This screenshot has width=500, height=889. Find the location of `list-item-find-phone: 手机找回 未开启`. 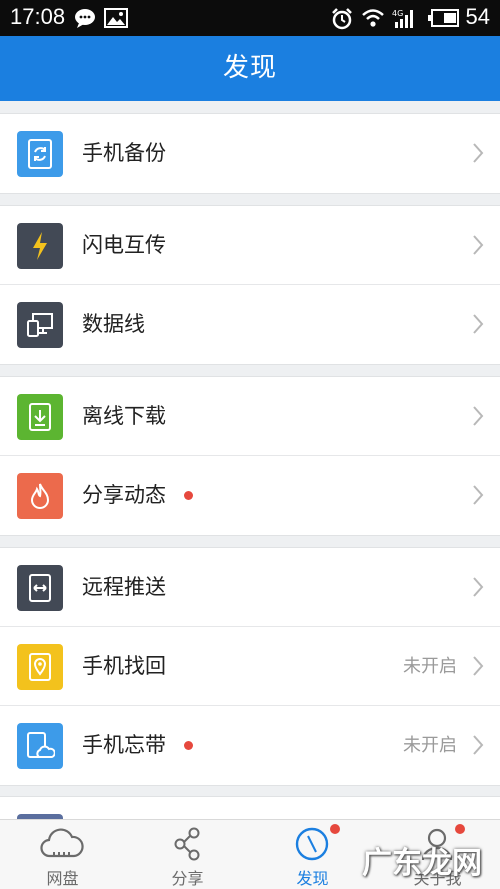

list-item-find-phone: 手机找回 未开启 is located at coordinates (250, 666).